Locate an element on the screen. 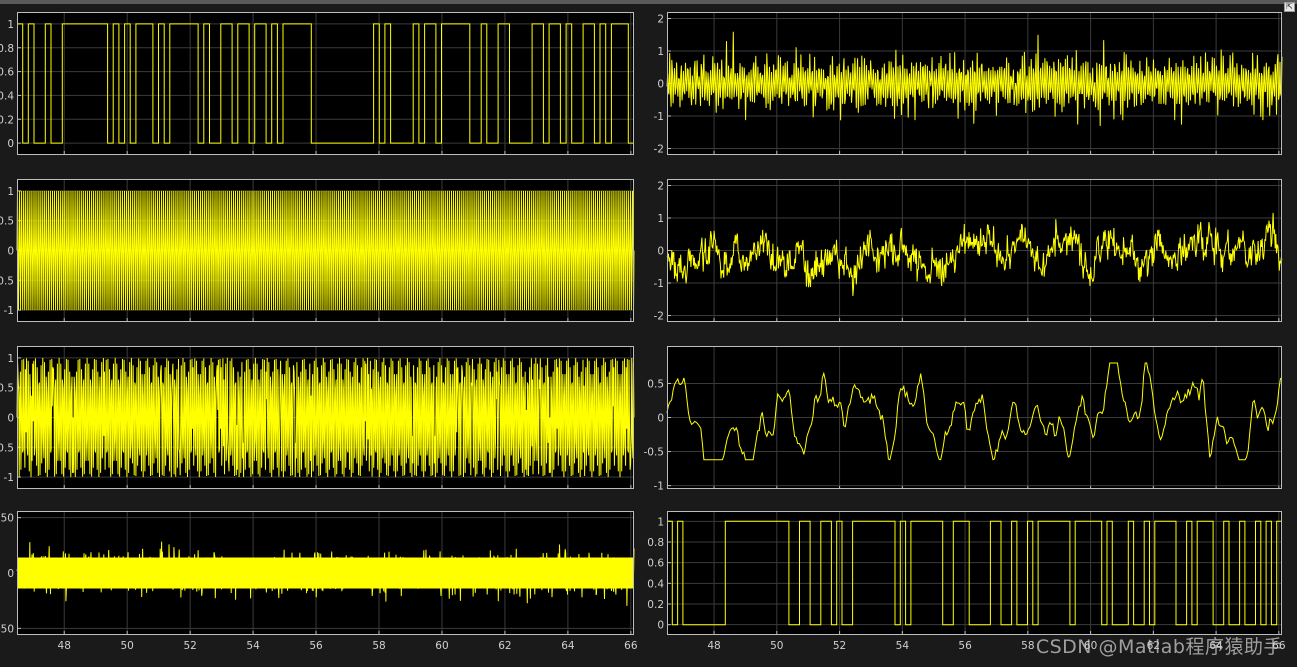 The width and height of the screenshot is (1297, 667). scope-panel-7: 48 50 52 54 56 58 60 62 64 66 -50 0 50 is located at coordinates (319, 581).